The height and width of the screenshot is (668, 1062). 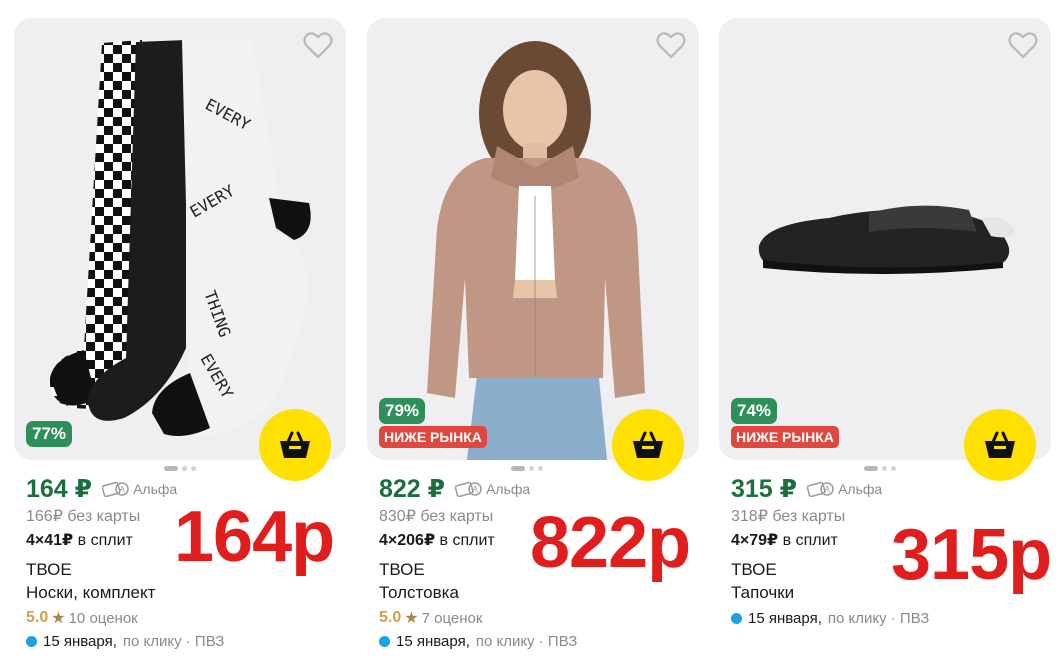 I want to click on review-count: 10 оценок, so click(x=103, y=618).